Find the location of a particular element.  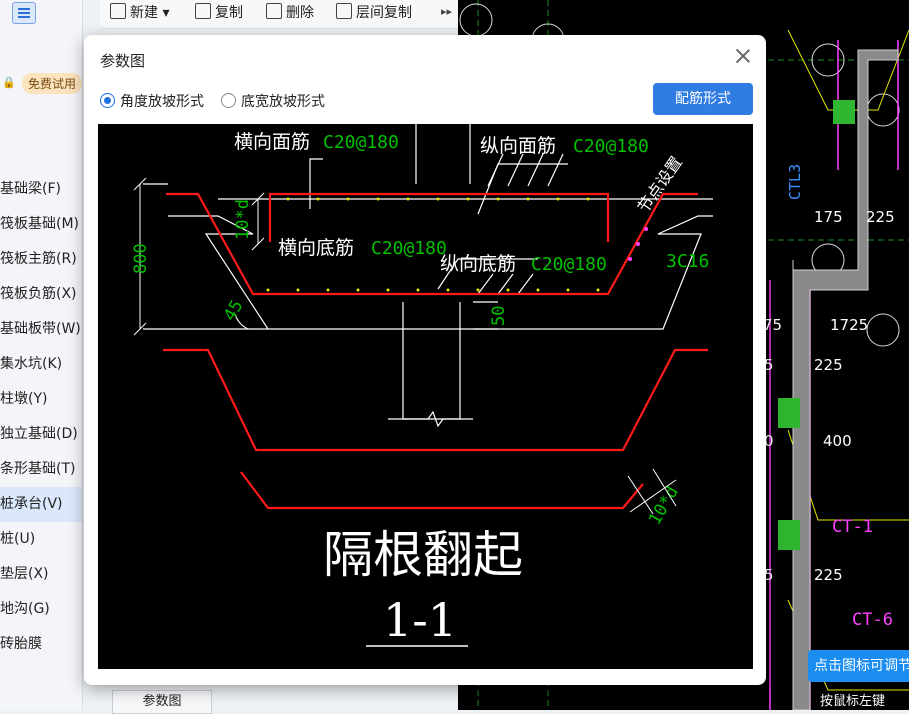

sidebar-item: 条形基础(T) is located at coordinates (41, 469).